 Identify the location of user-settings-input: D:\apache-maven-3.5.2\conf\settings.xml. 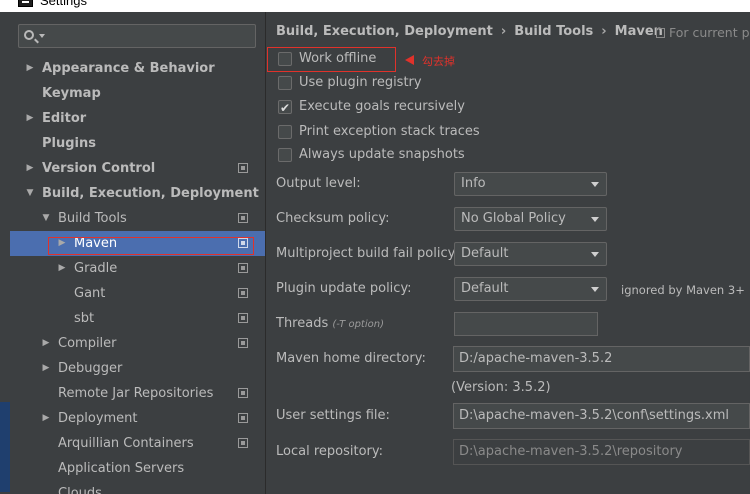
(601, 416).